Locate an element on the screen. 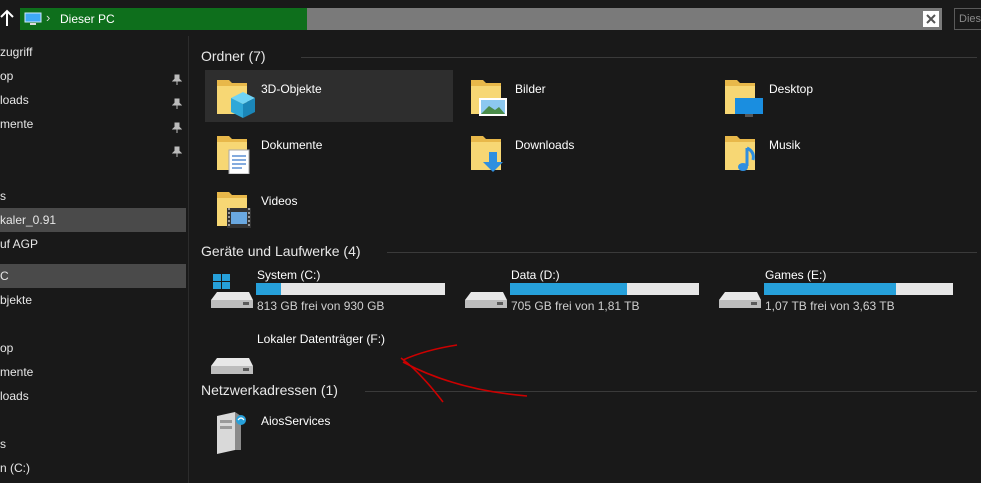 The image size is (981, 483). nav-item-label: zugriff is located at coordinates (16, 52).